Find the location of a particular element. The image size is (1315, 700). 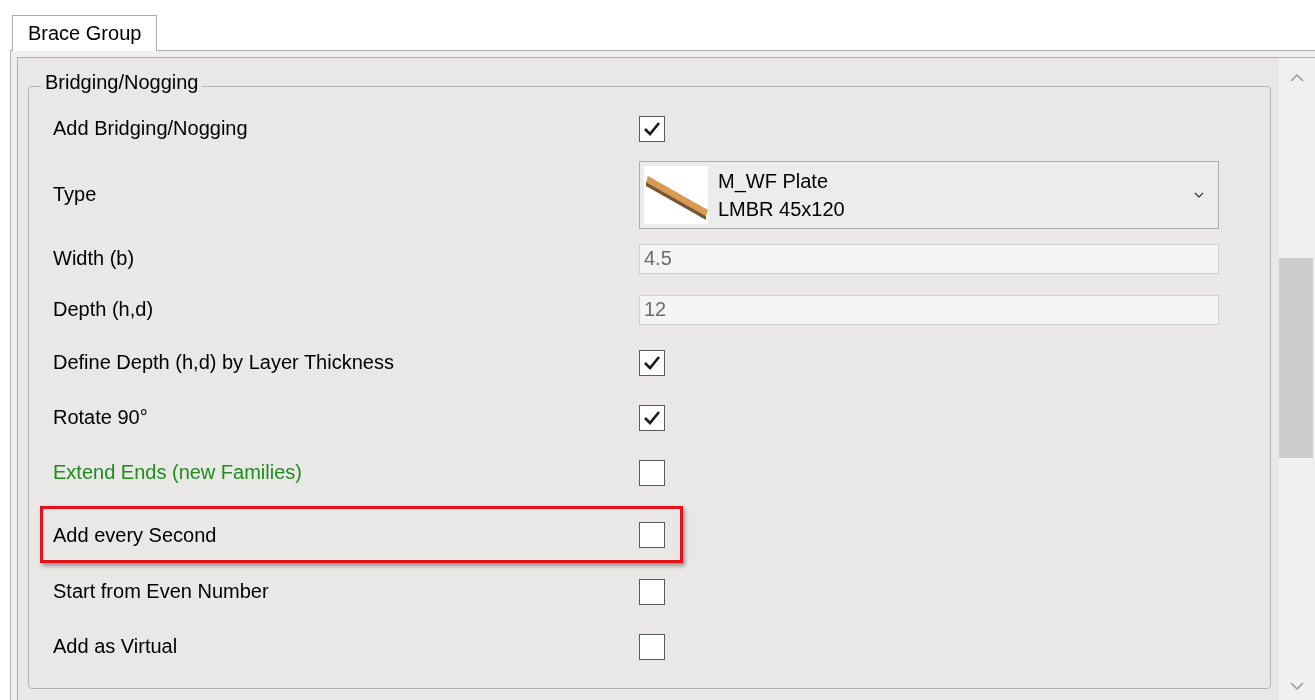

field-label: Rotate 90° is located at coordinates (100, 417).